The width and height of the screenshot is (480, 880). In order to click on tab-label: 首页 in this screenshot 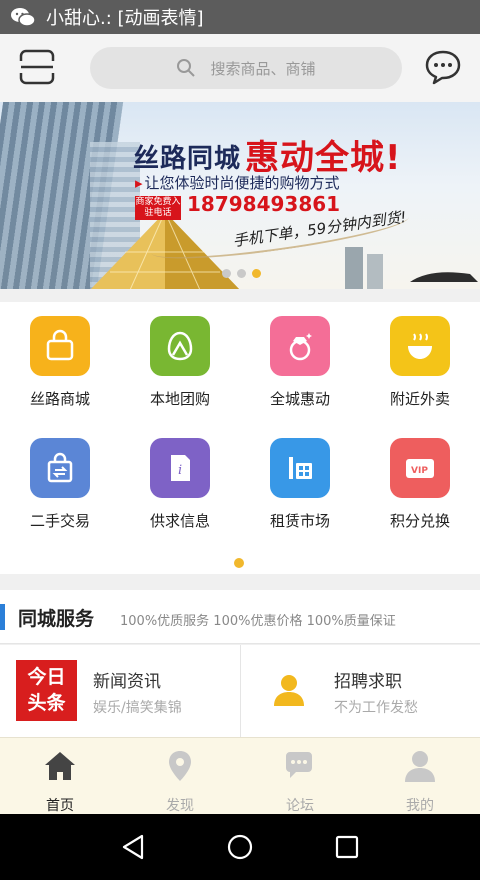, I will do `click(60, 806)`.